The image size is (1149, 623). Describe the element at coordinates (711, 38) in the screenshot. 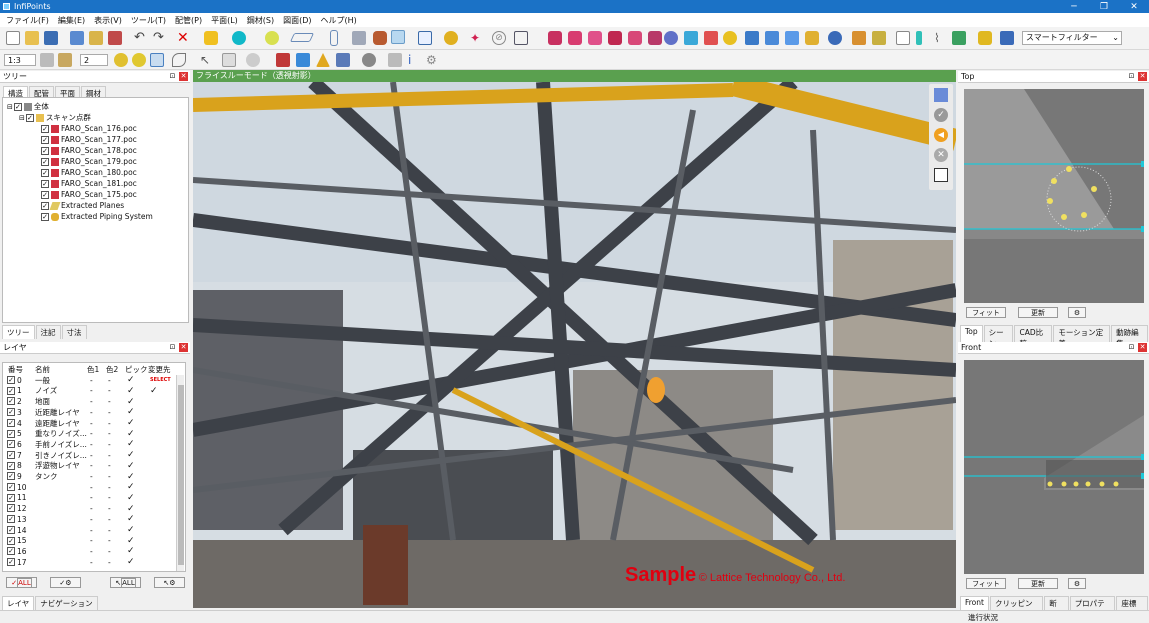

I see `tree-noise-icon` at that location.